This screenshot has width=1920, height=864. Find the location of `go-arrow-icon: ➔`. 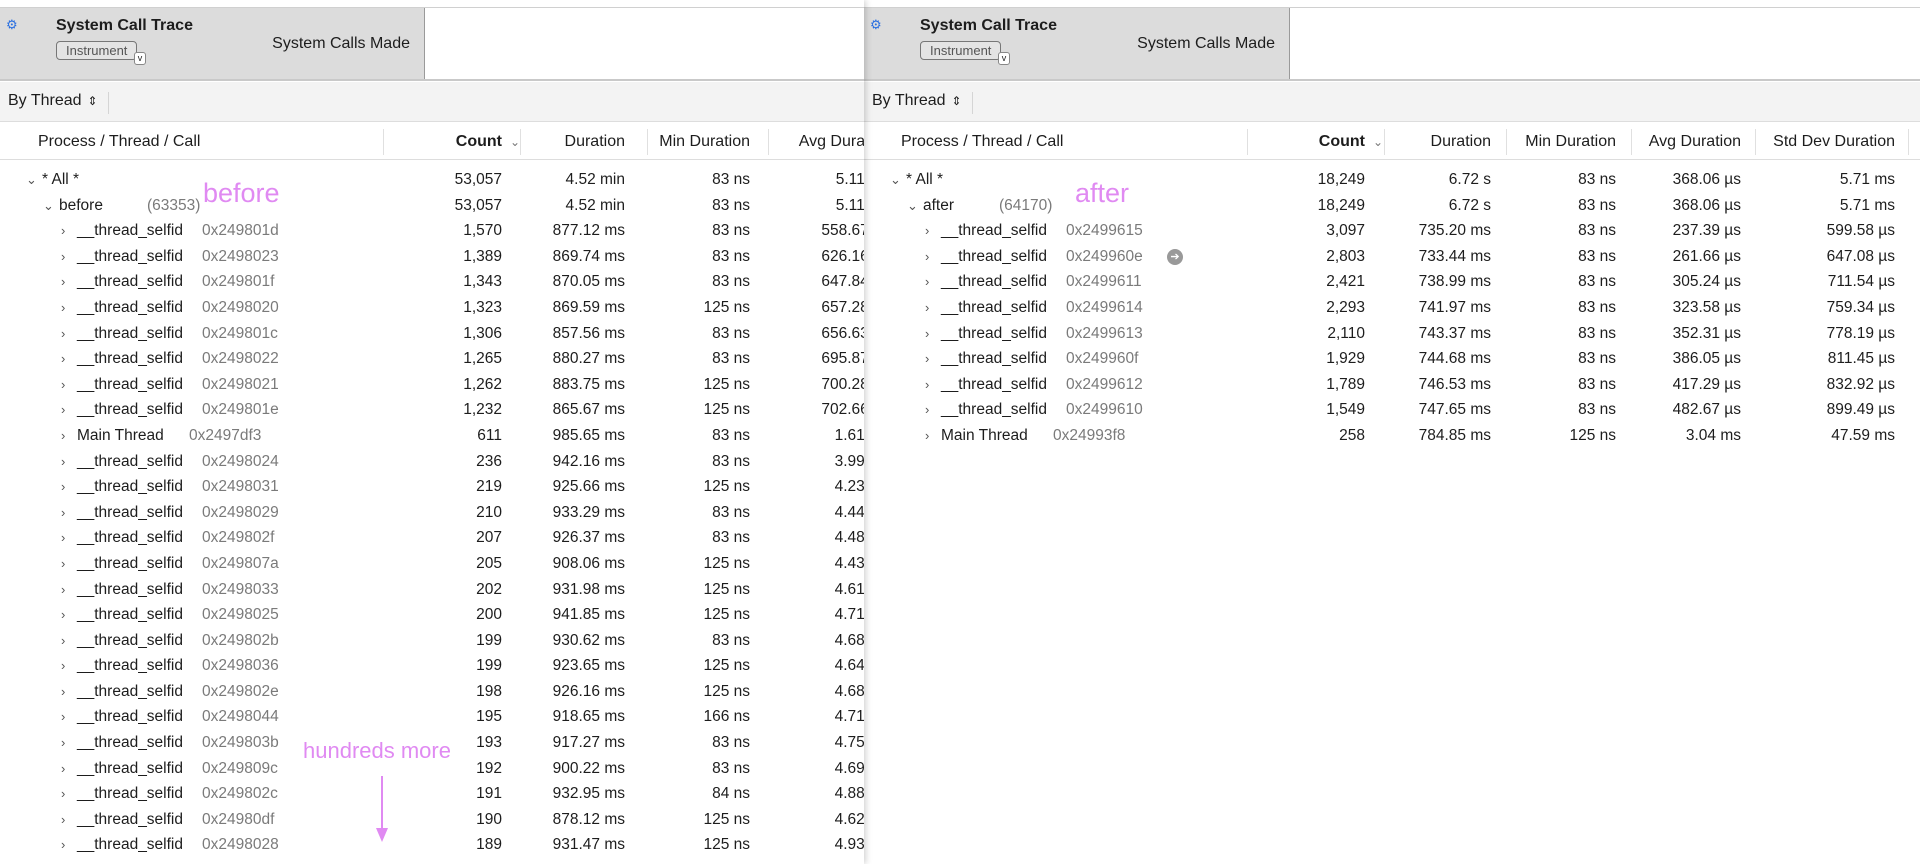

go-arrow-icon: ➔ is located at coordinates (1175, 256).